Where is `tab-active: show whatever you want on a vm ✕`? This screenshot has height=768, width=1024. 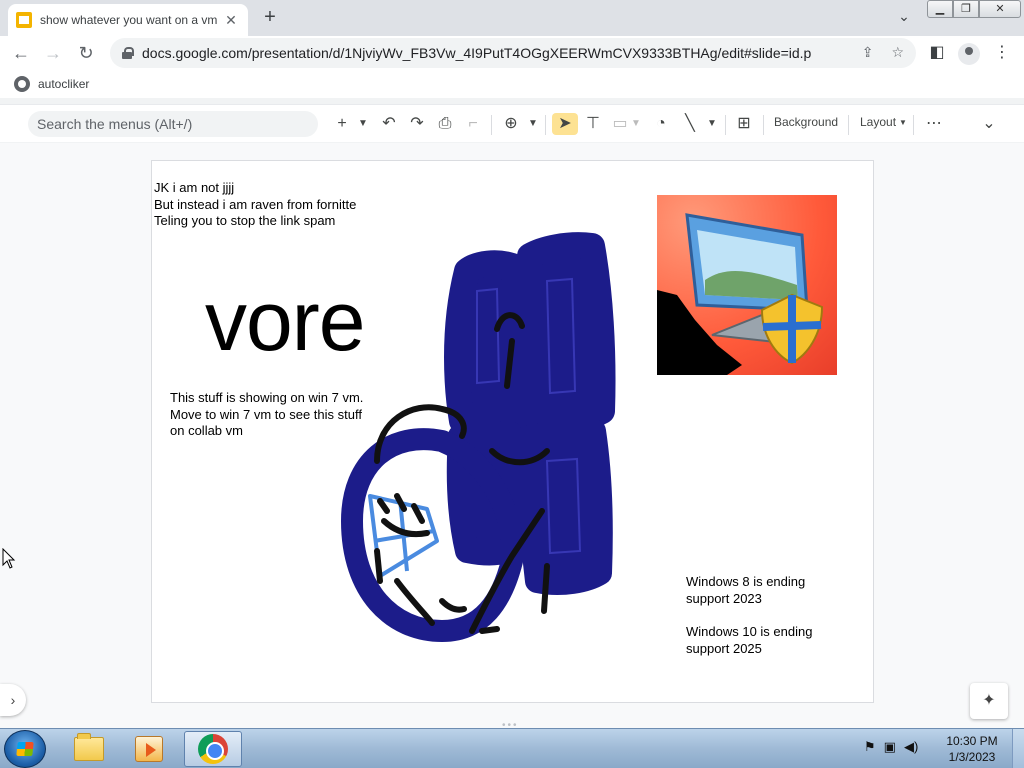
tab-active: show whatever you want on a vm ✕ is located at coordinates (128, 20).